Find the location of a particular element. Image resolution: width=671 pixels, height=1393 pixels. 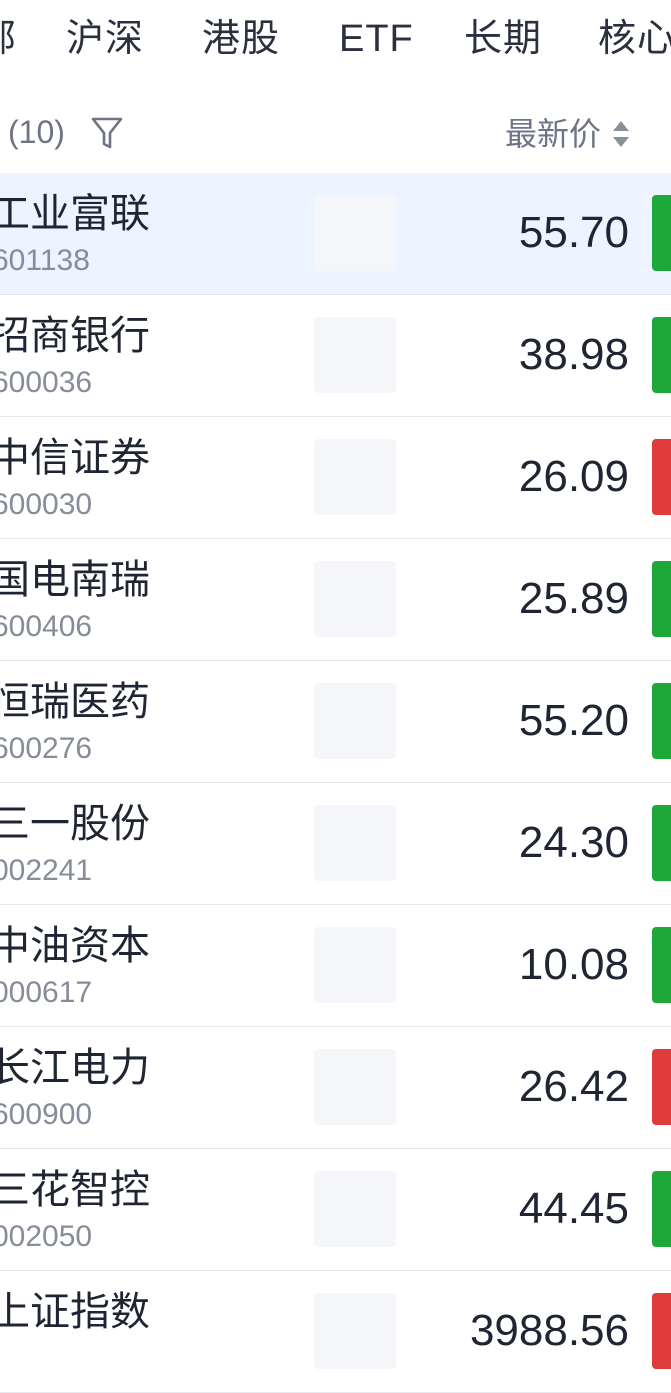

stock-code: 600276 is located at coordinates (46, 748).